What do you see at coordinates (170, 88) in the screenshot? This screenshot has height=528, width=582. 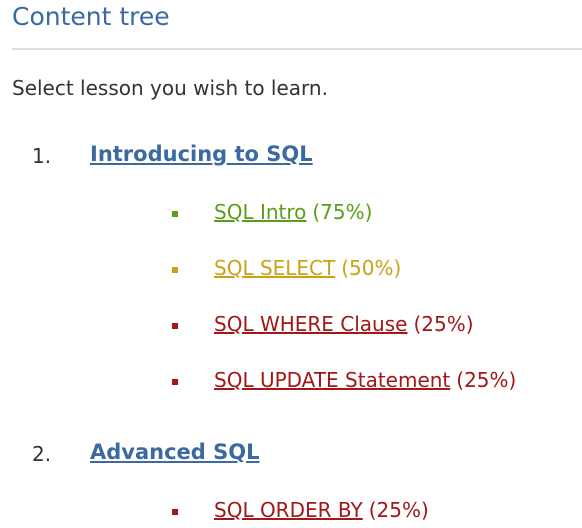 I see `intro-text: Select lesson you wish to learn.` at bounding box center [170, 88].